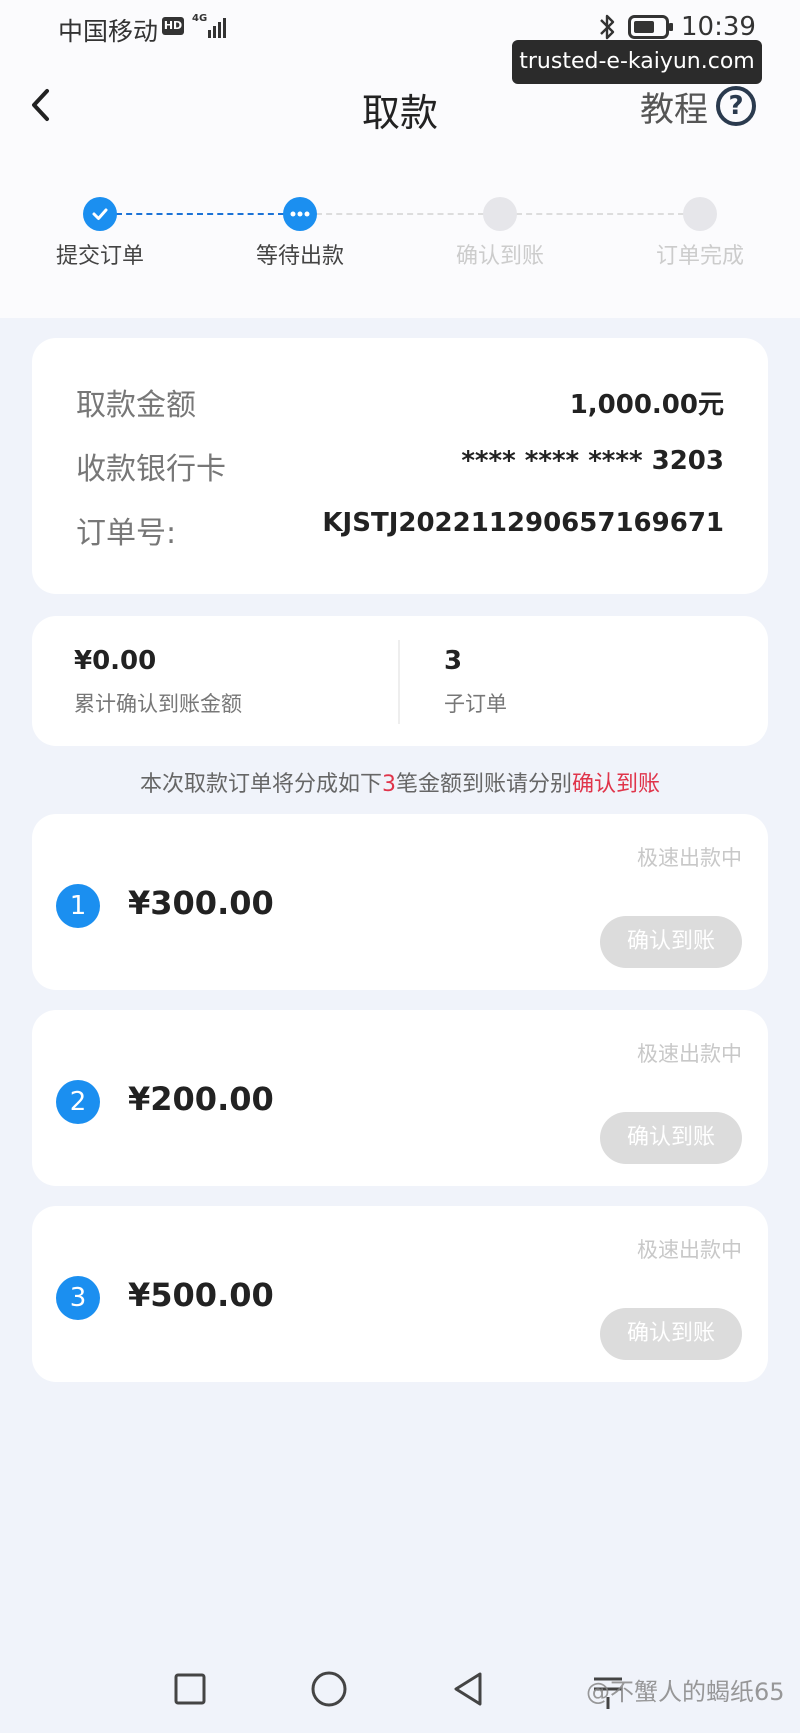 This screenshot has height=1733, width=800. Describe the element at coordinates (499, 256) in the screenshot. I see `step-label: 确认到账` at that location.